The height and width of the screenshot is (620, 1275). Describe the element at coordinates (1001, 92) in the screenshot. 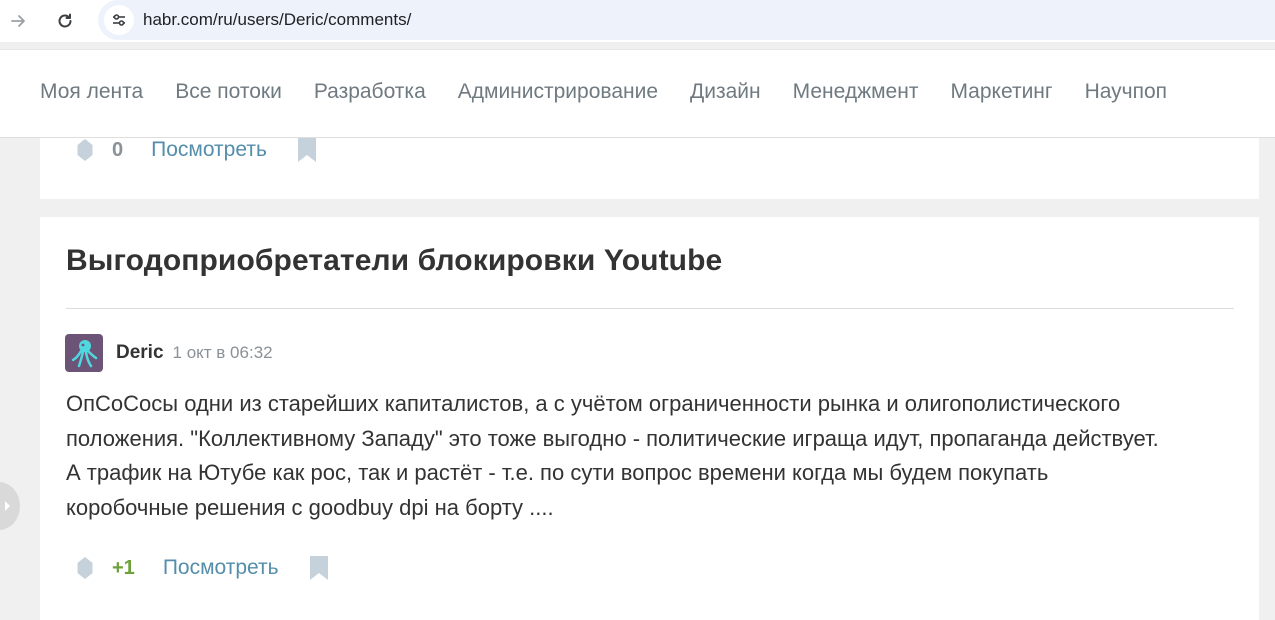

I see `nav-item-marketing: Маркетинг` at that location.